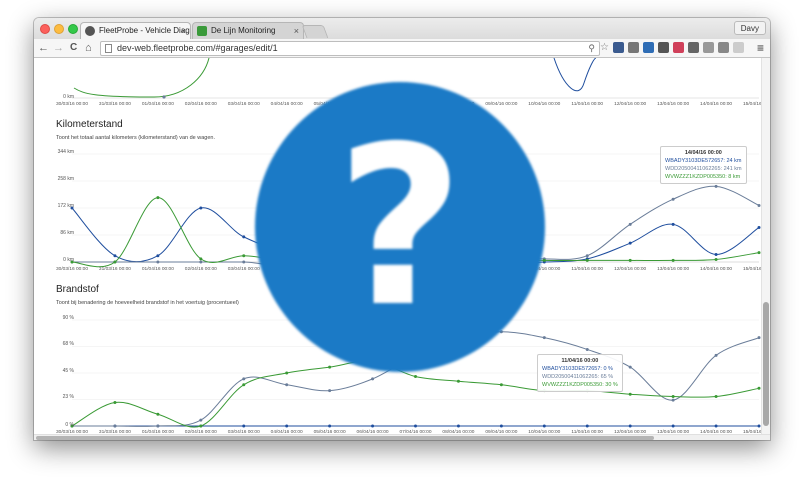 The width and height of the screenshot is (800, 487). Describe the element at coordinates (89, 124) in the screenshot. I see `kilometer-title: Kilometerstand` at that location.